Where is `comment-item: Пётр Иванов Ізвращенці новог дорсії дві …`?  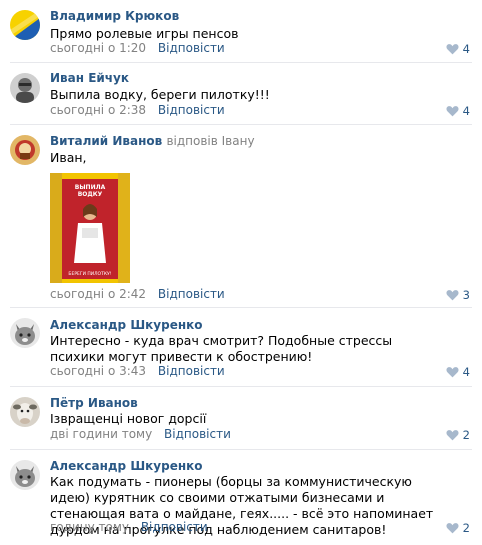 comment-item: Пётр Иванов Ізвращенці новог дорсії дві … is located at coordinates (241, 418).